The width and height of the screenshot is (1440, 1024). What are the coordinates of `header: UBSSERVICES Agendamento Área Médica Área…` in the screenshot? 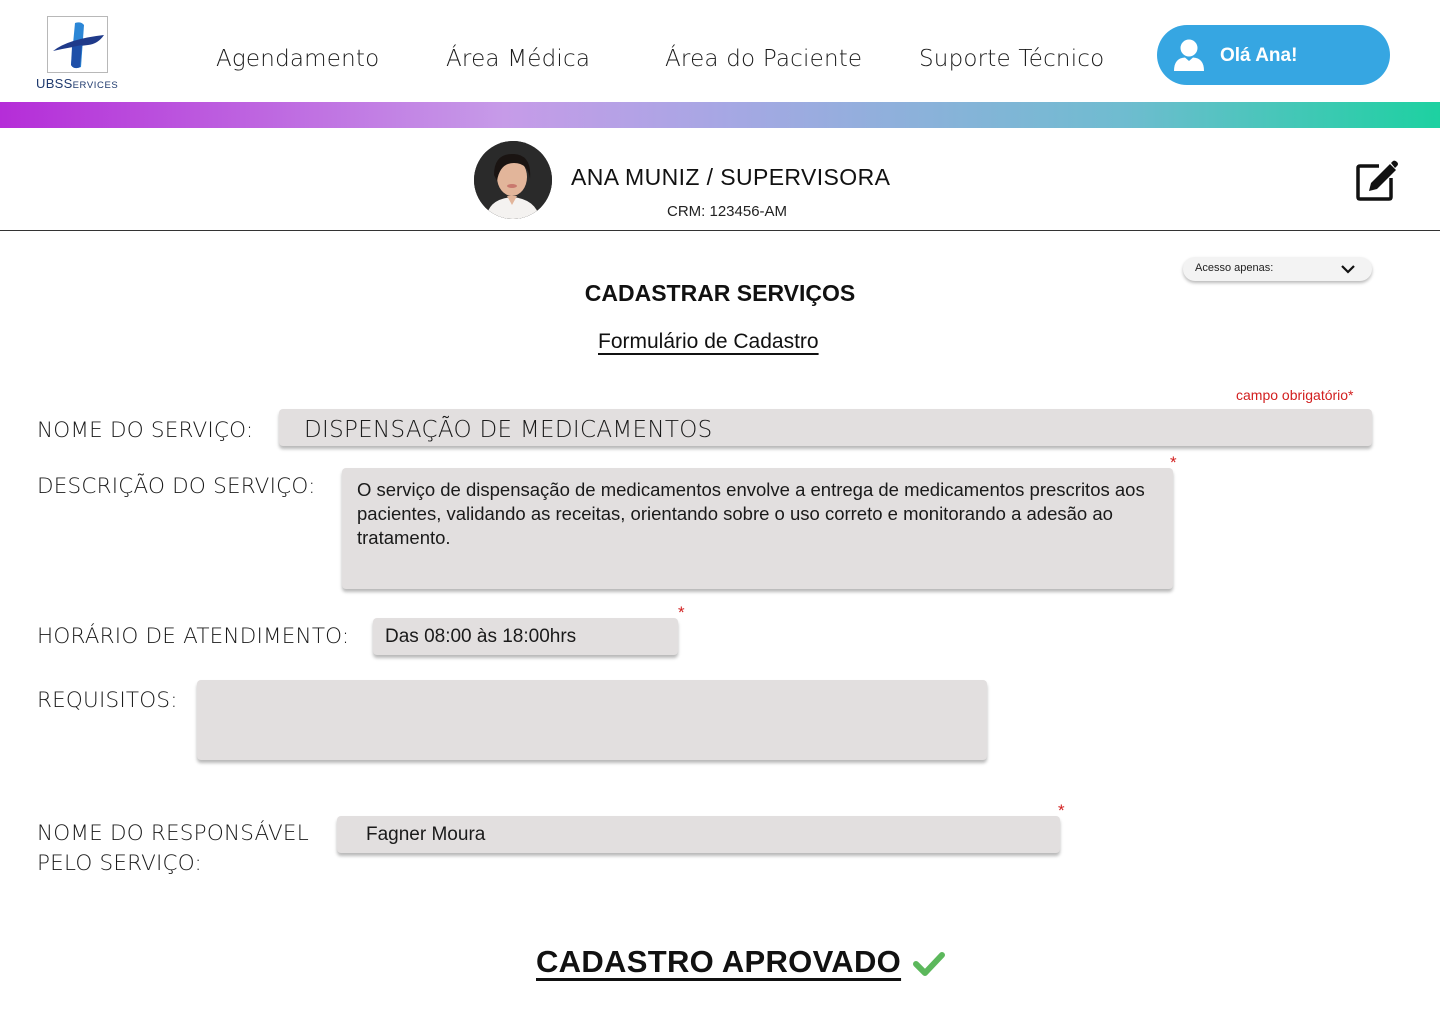 It's located at (720, 51).